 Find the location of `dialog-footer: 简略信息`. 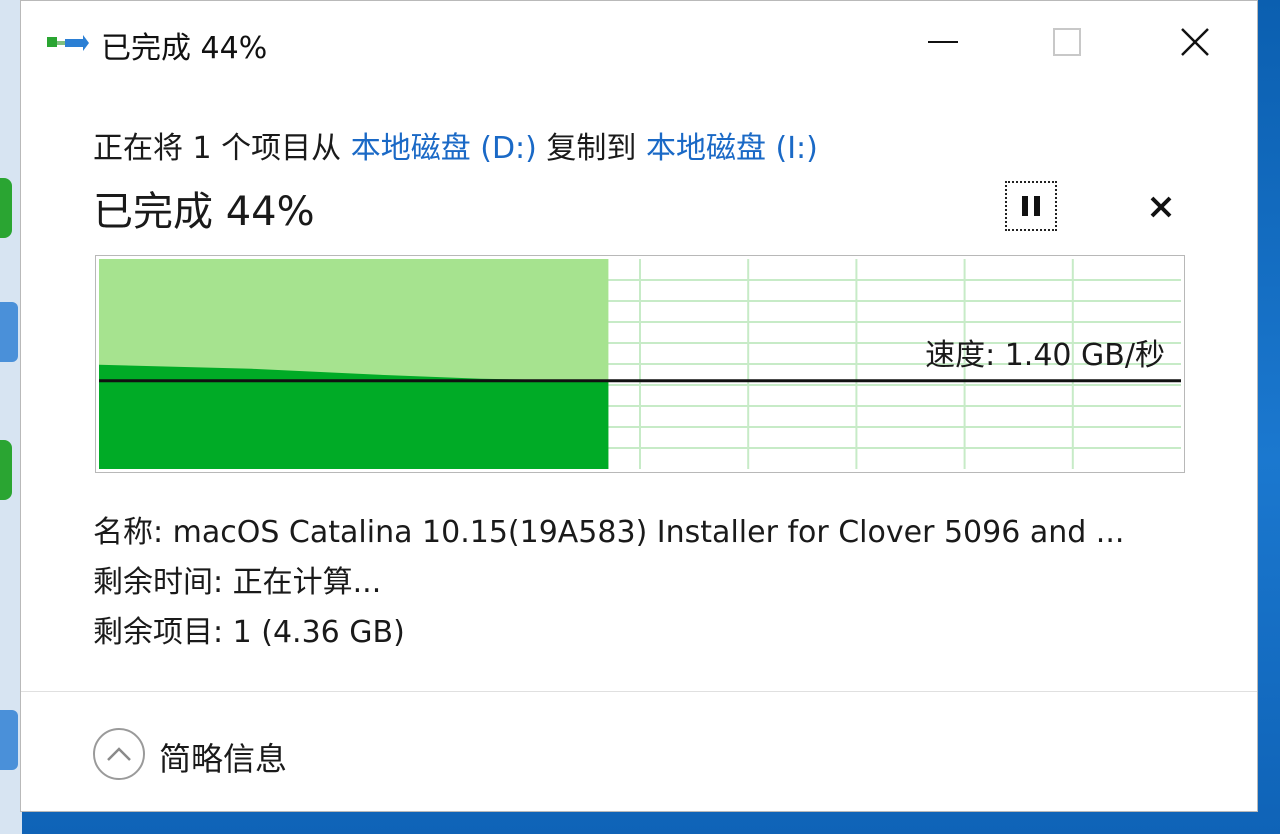

dialog-footer: 简略信息 is located at coordinates (639, 751).